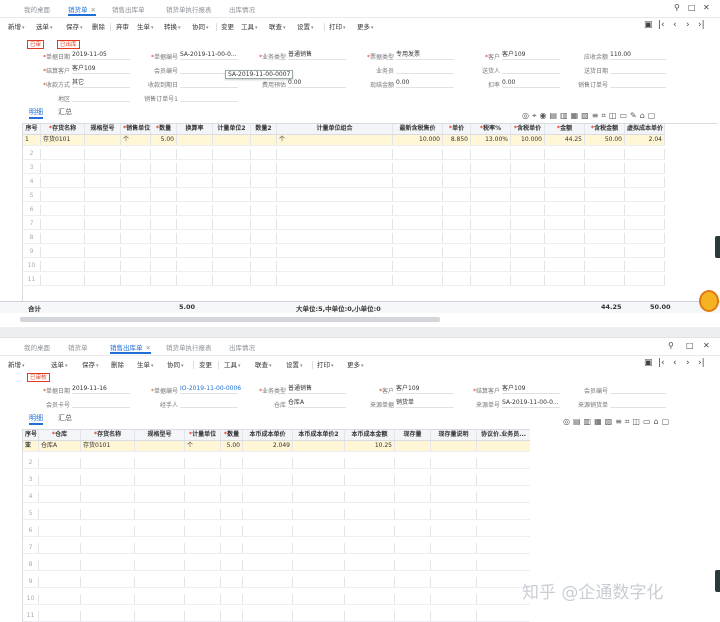 The height and width of the screenshot is (622, 720). Describe the element at coordinates (93, 10) in the screenshot. I see `close-icon: ✕` at that location.